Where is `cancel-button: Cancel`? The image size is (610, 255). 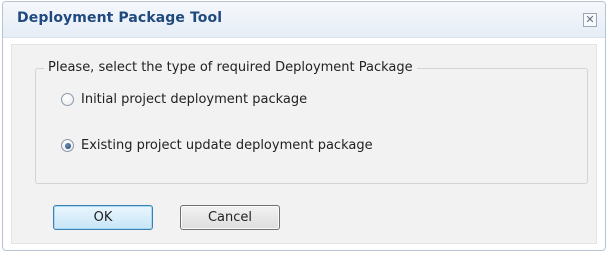 cancel-button: Cancel is located at coordinates (230, 217).